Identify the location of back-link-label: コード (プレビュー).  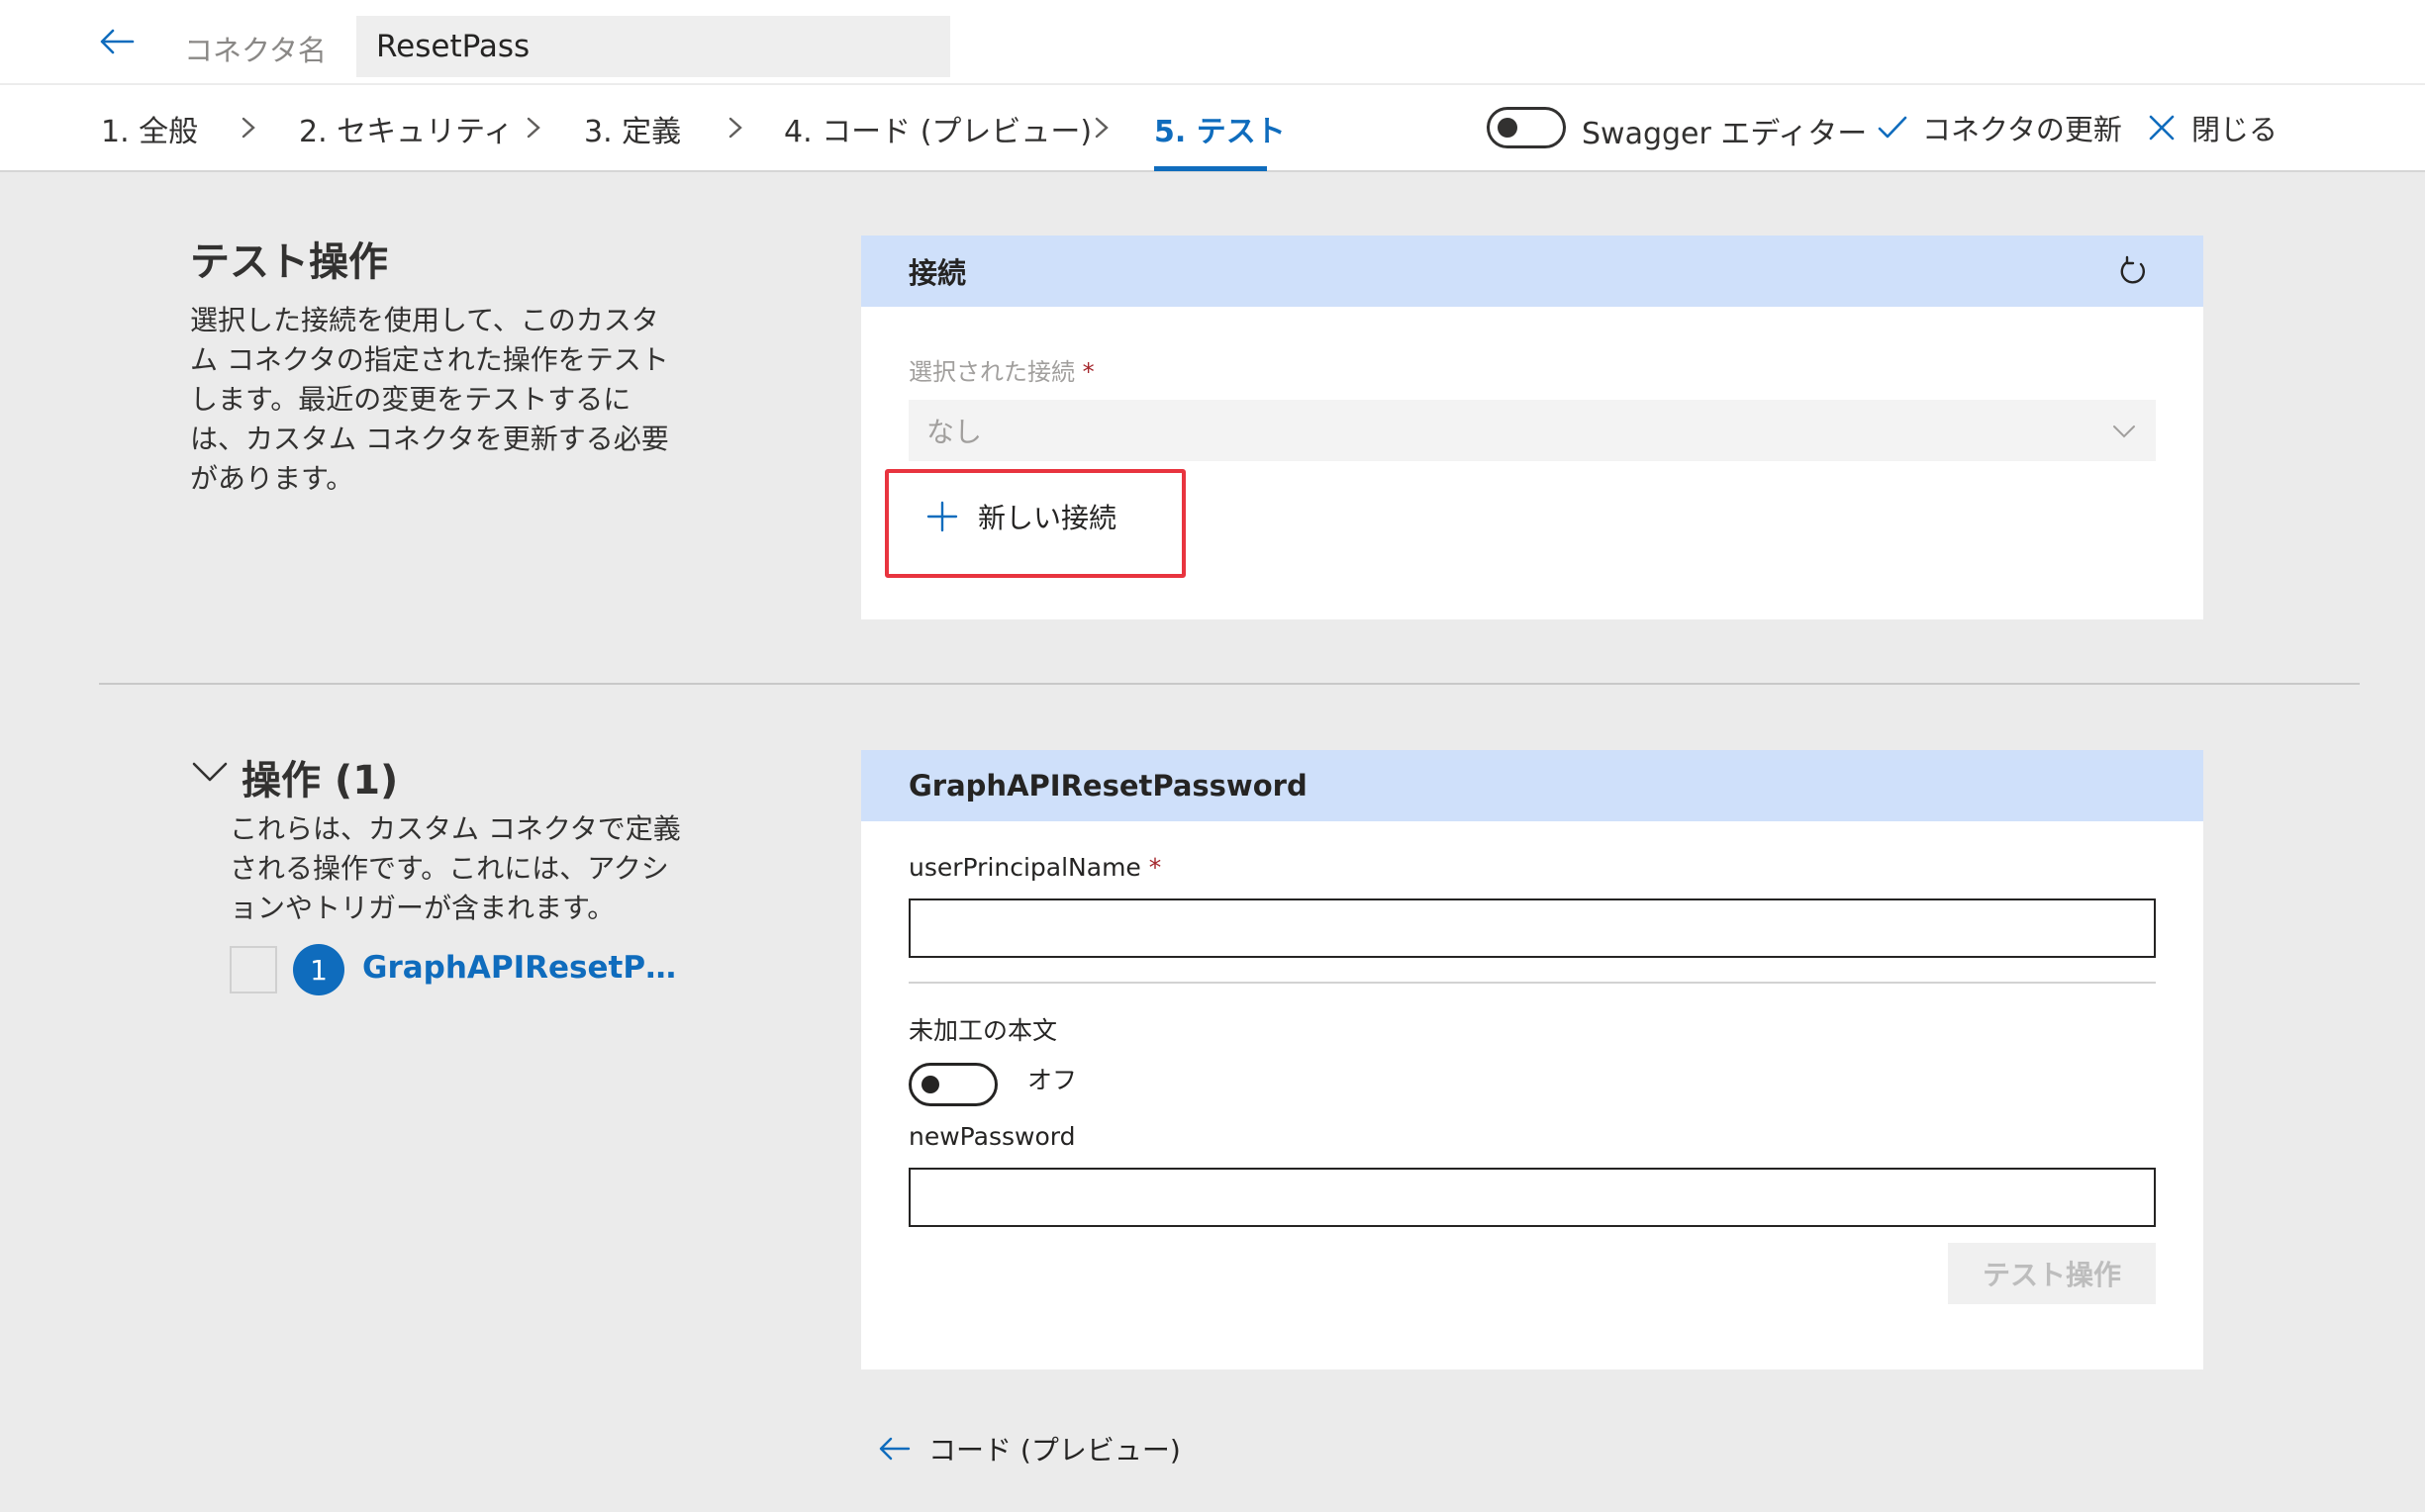
(1054, 1450).